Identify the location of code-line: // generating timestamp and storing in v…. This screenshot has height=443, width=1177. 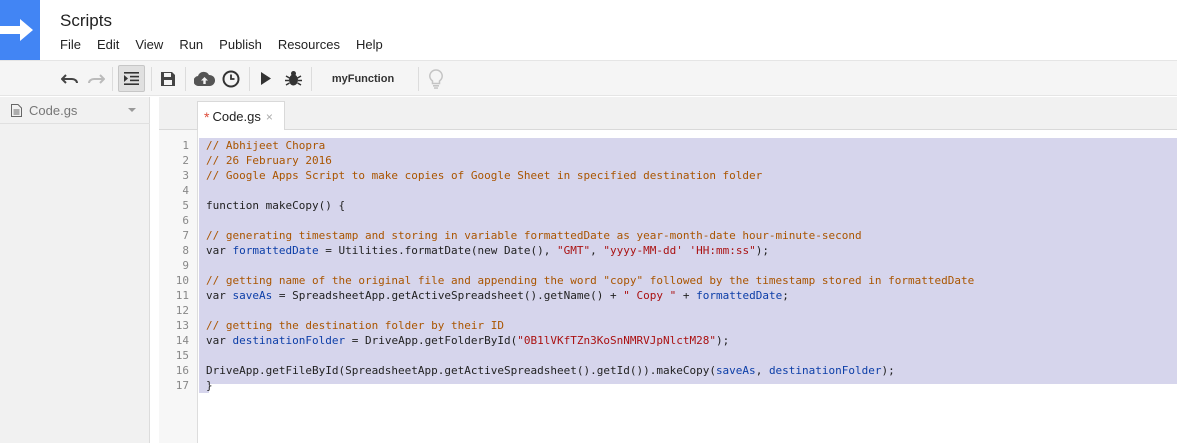
(534, 235).